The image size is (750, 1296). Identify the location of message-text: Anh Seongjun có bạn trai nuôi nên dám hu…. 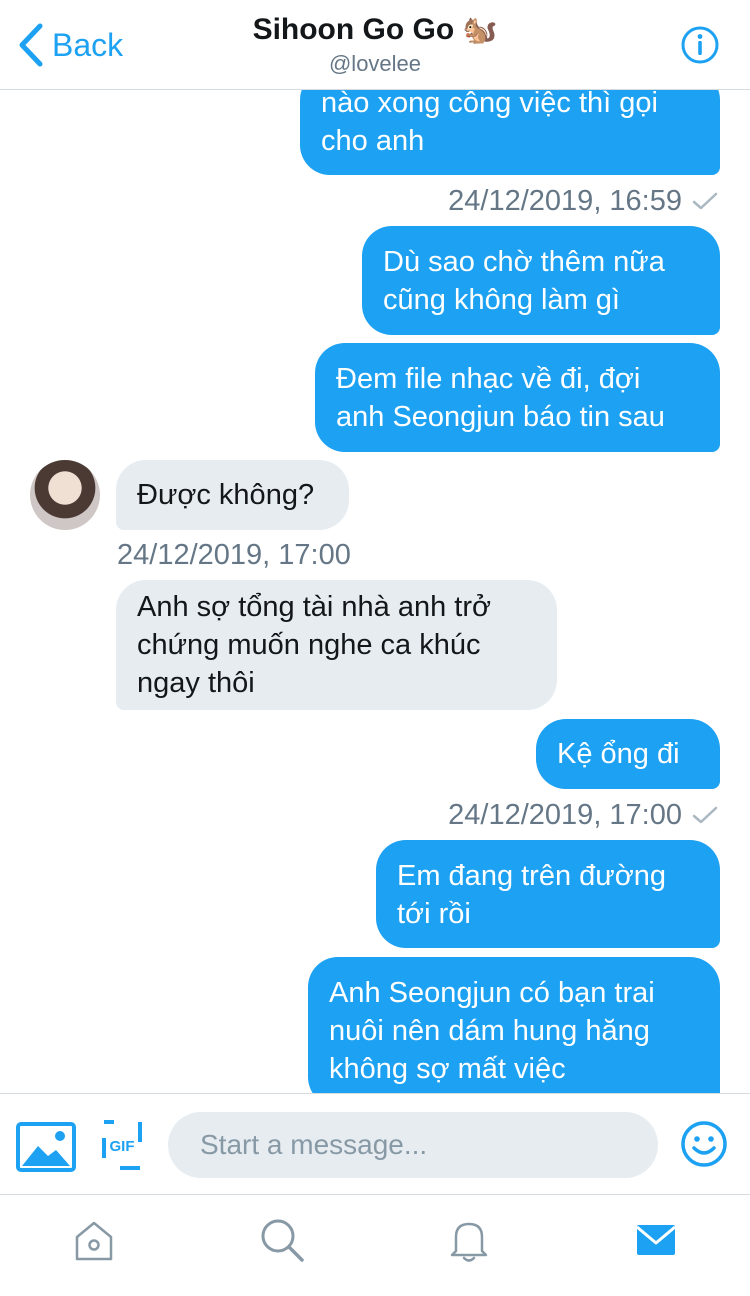
(492, 1031).